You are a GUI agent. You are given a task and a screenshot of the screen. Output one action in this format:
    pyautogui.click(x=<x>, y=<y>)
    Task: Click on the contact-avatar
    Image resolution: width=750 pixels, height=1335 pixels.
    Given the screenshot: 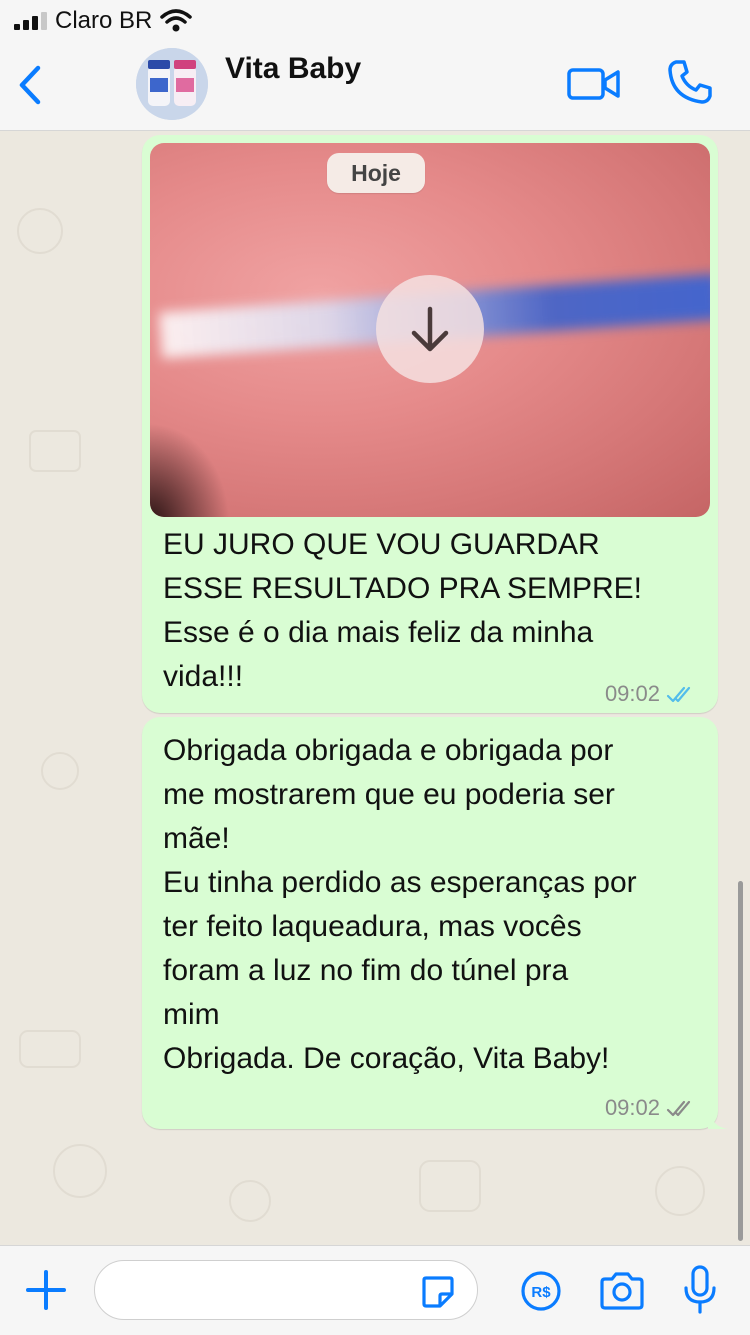 What is the action you would take?
    pyautogui.click(x=172, y=84)
    